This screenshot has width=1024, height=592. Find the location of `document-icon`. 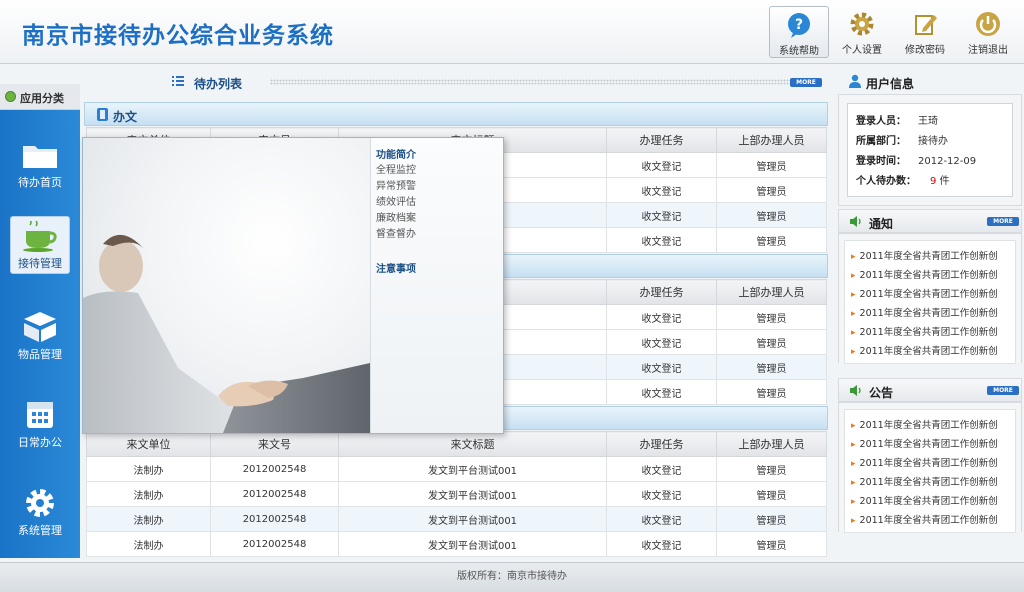

document-icon is located at coordinates (102, 114).